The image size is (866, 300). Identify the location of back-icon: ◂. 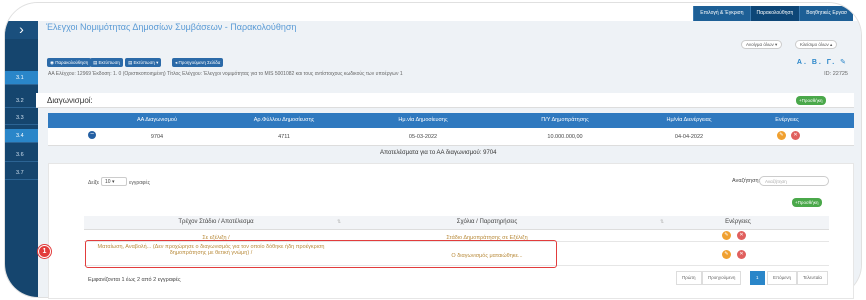
(176, 62).